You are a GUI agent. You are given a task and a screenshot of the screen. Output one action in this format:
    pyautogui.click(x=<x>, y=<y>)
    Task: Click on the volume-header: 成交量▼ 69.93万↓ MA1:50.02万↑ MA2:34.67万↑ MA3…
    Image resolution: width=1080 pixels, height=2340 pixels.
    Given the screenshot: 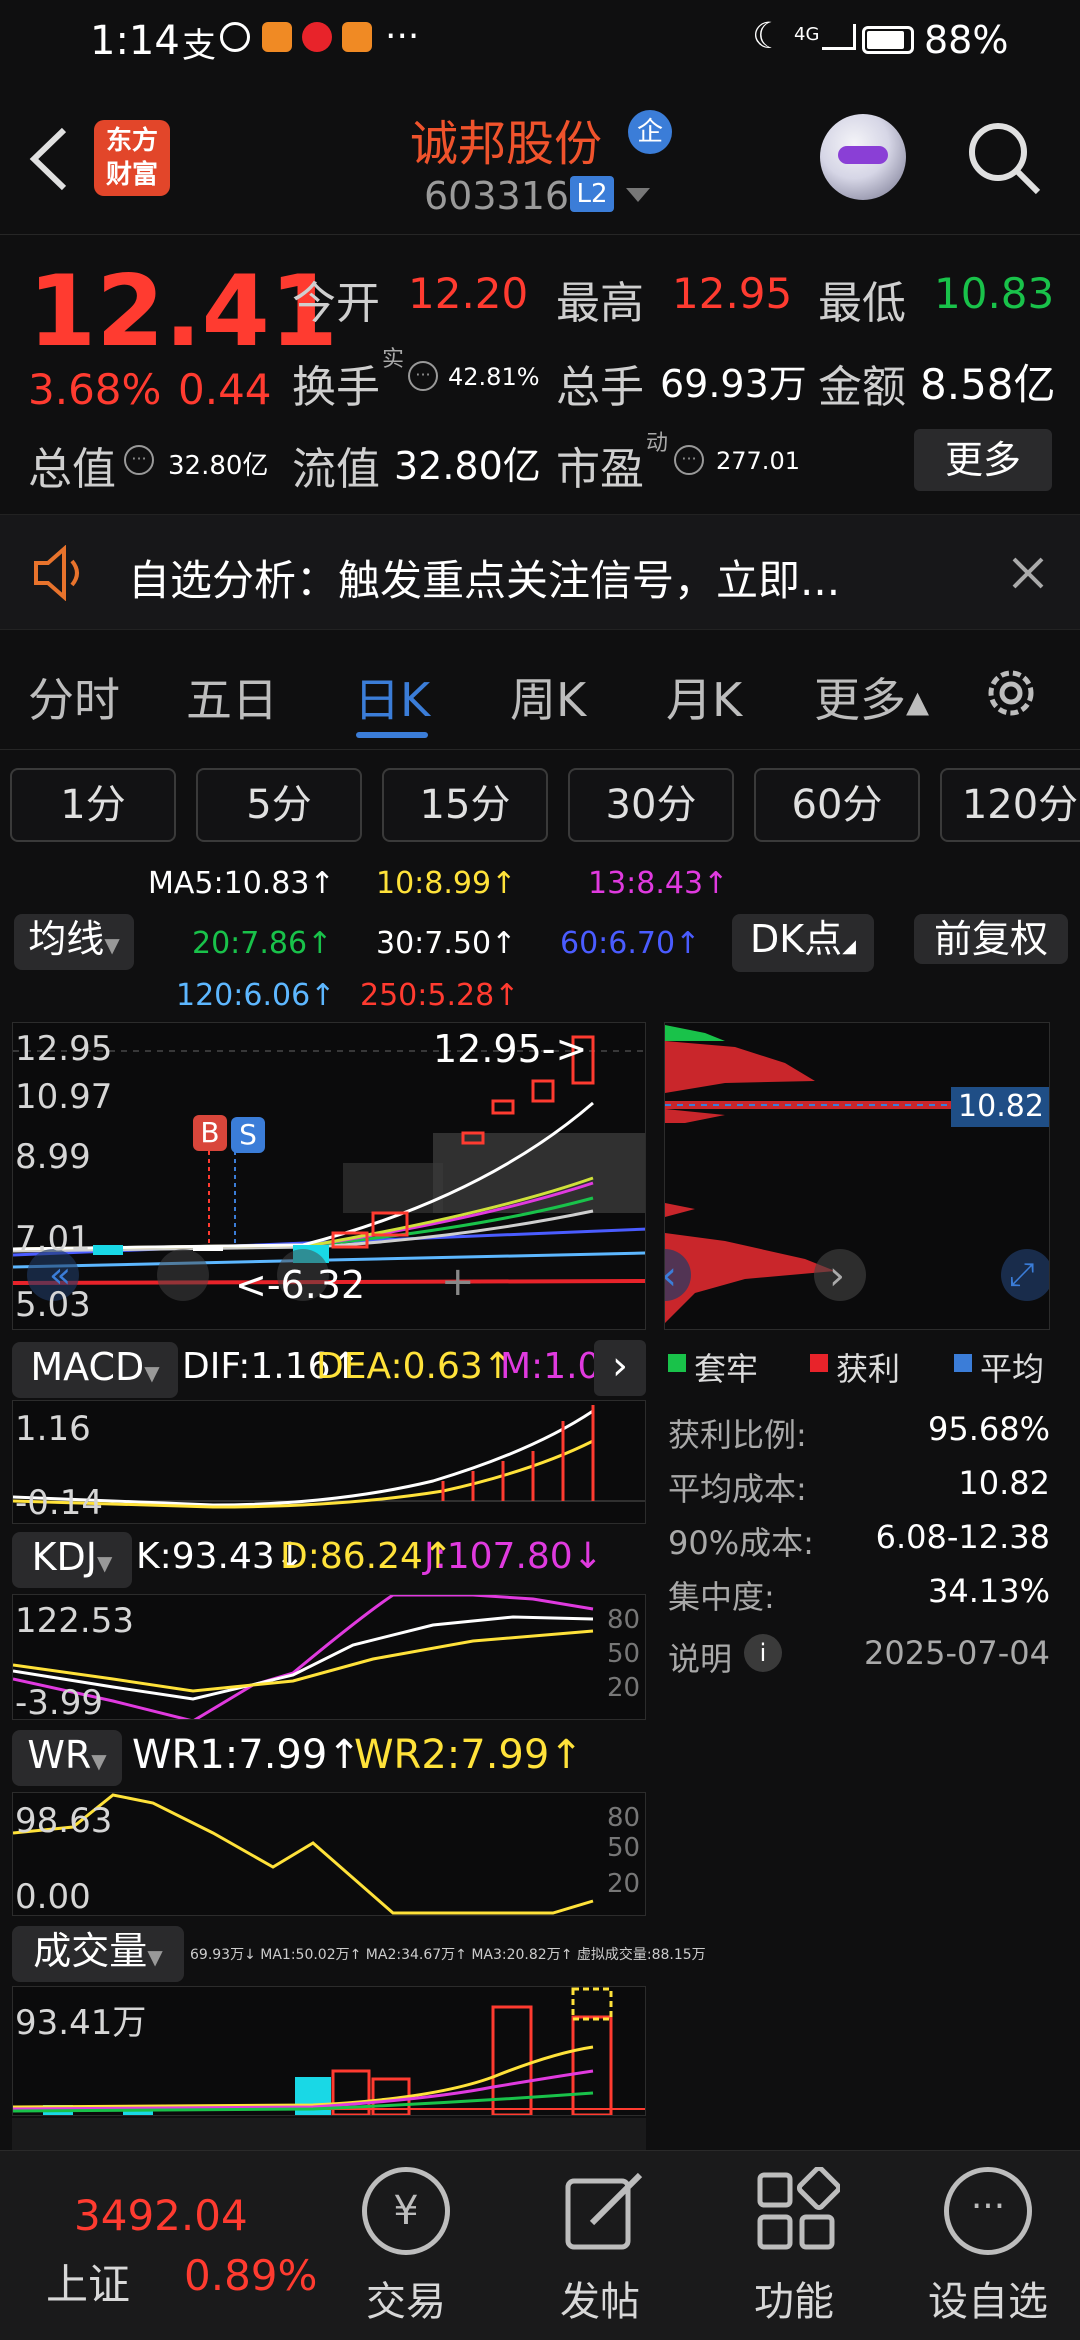 What is the action you would take?
    pyautogui.click(x=359, y=1954)
    